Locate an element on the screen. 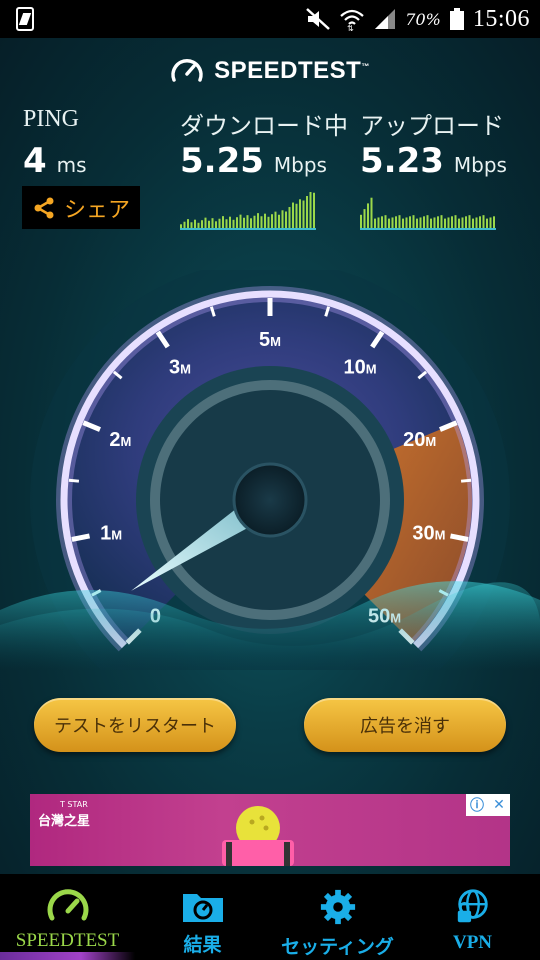 Image resolution: width=540 pixels, height=960 pixels. upload-value: 5.23 is located at coordinates (402, 161).